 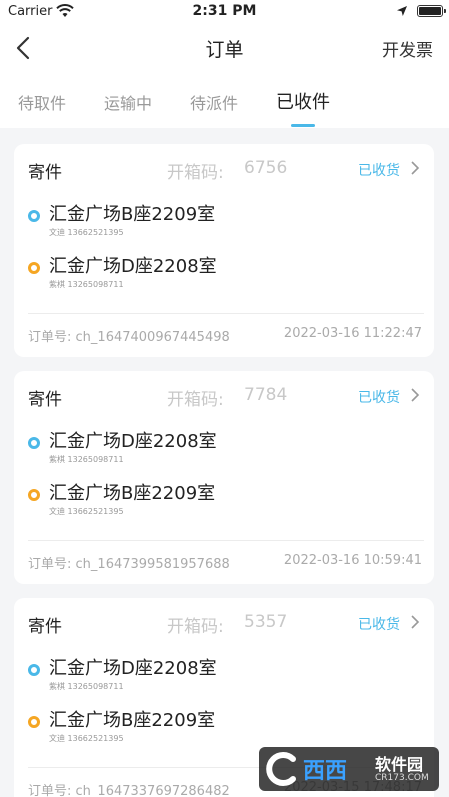 I want to click on order-number-value: ch_1647400967445498, so click(x=152, y=337).